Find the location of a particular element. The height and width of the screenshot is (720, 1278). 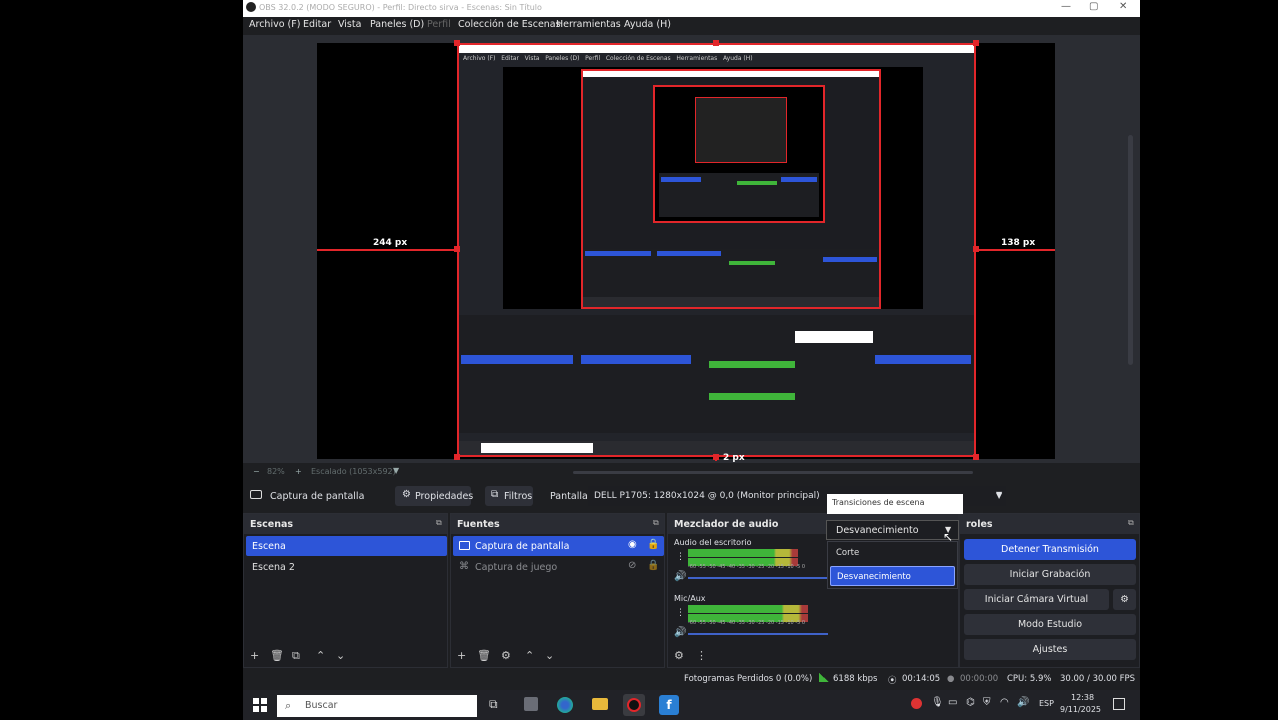

network-icon: ⌬ is located at coordinates (970, 702).